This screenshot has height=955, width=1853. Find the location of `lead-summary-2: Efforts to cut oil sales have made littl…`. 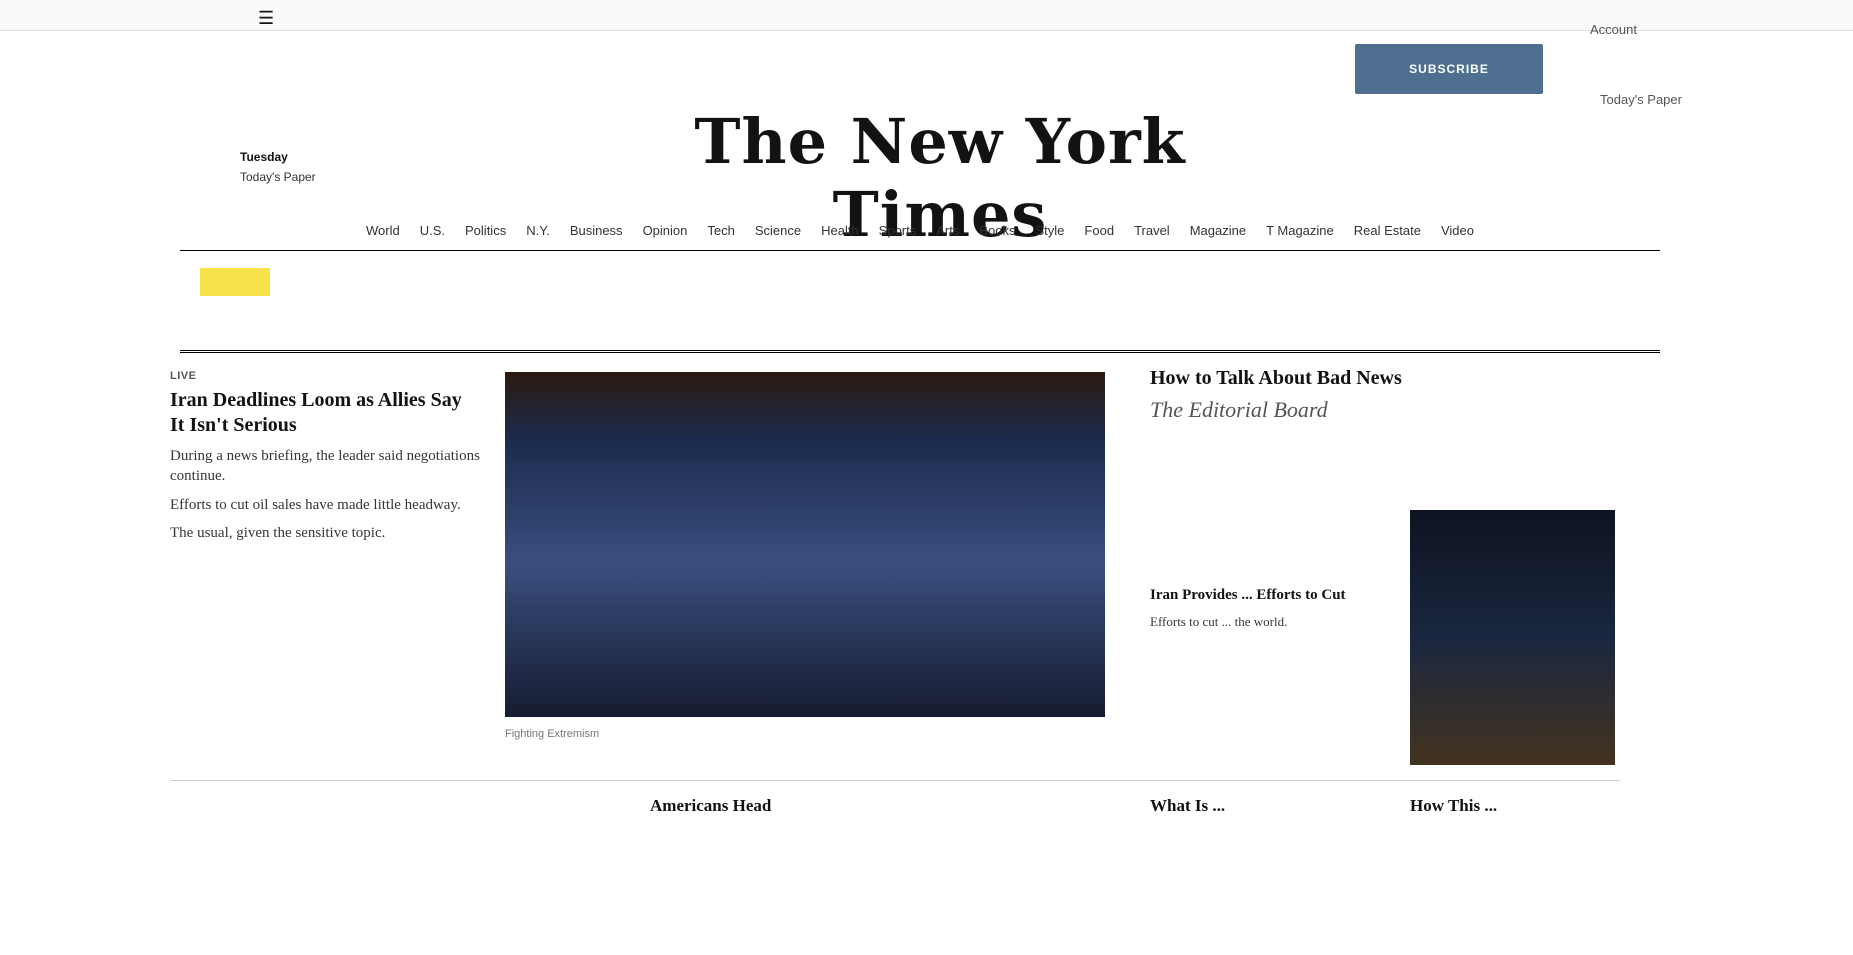

lead-summary-2: Efforts to cut oil sales have made littl… is located at coordinates (315, 504).